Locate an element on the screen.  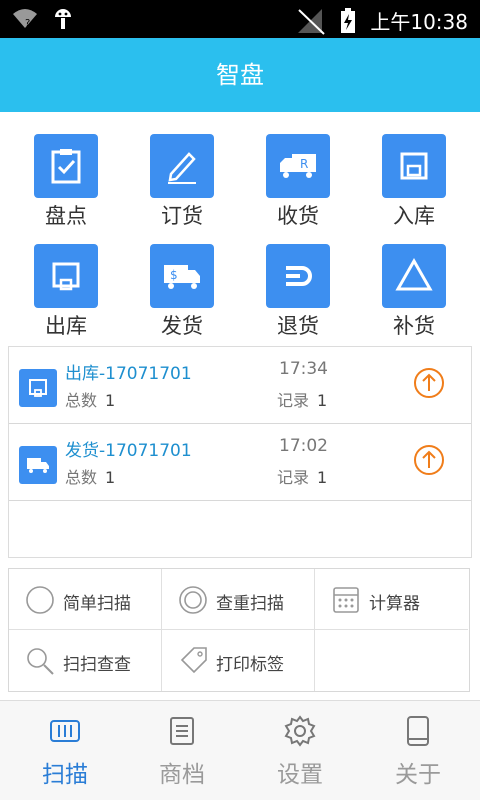
tile-label: 出库 is located at coordinates (66, 326).